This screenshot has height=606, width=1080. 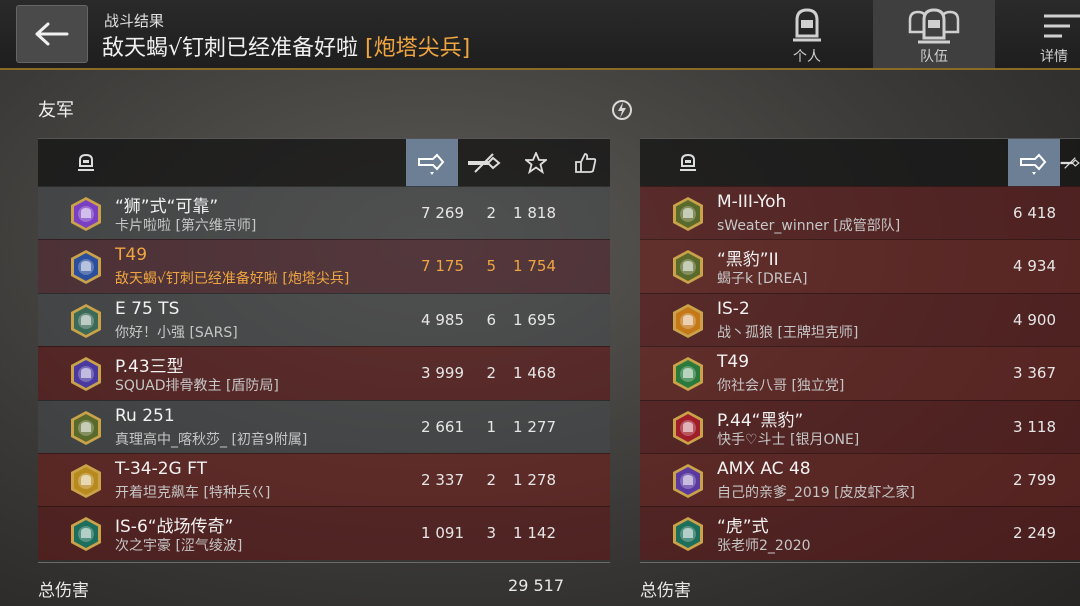 I want to click on tab-personal: 个人, so click(x=807, y=34).